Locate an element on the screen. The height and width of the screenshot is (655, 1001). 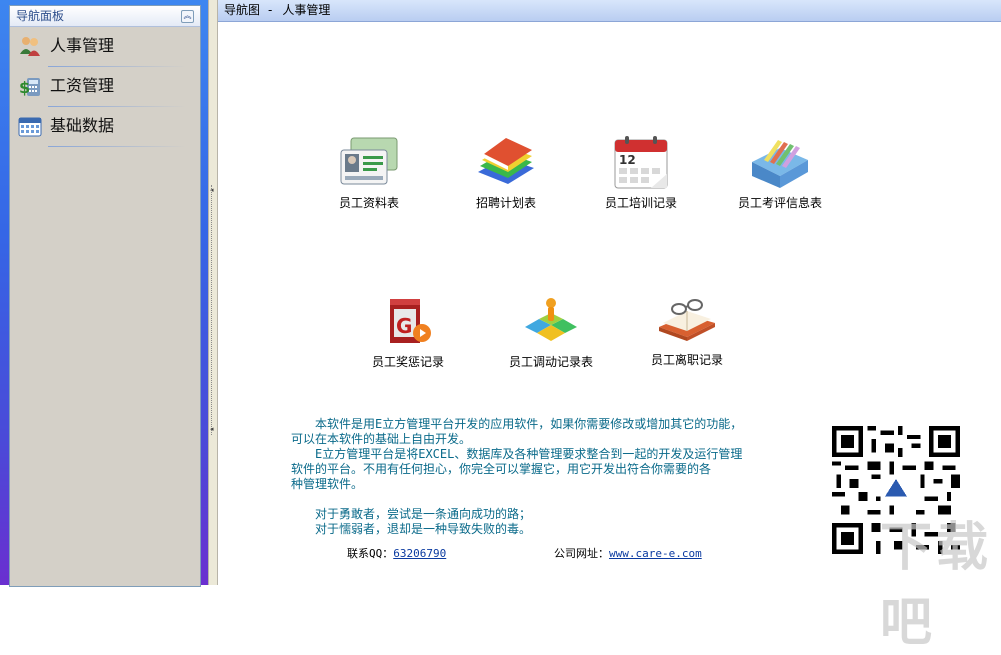
expand-left-icon: ◂ is located at coordinates (213, 429).